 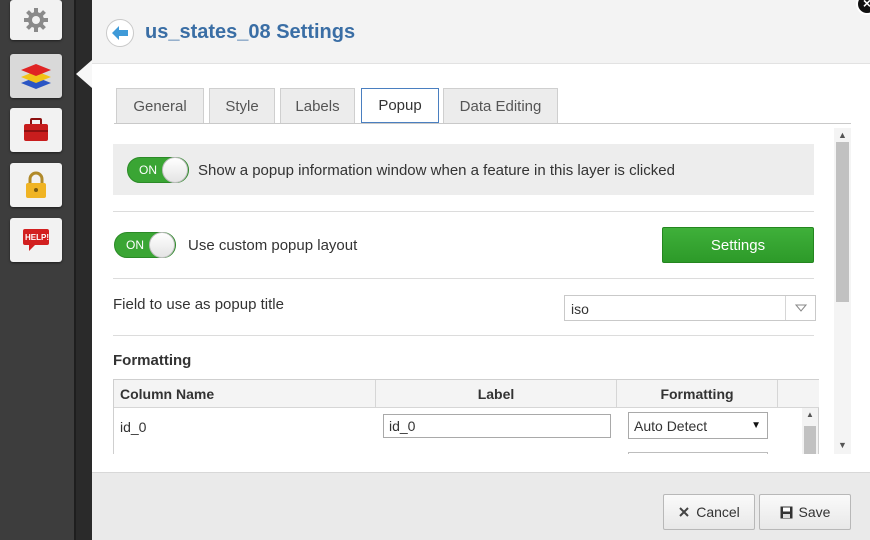 I want to click on gear-icon, so click(x=36, y=20).